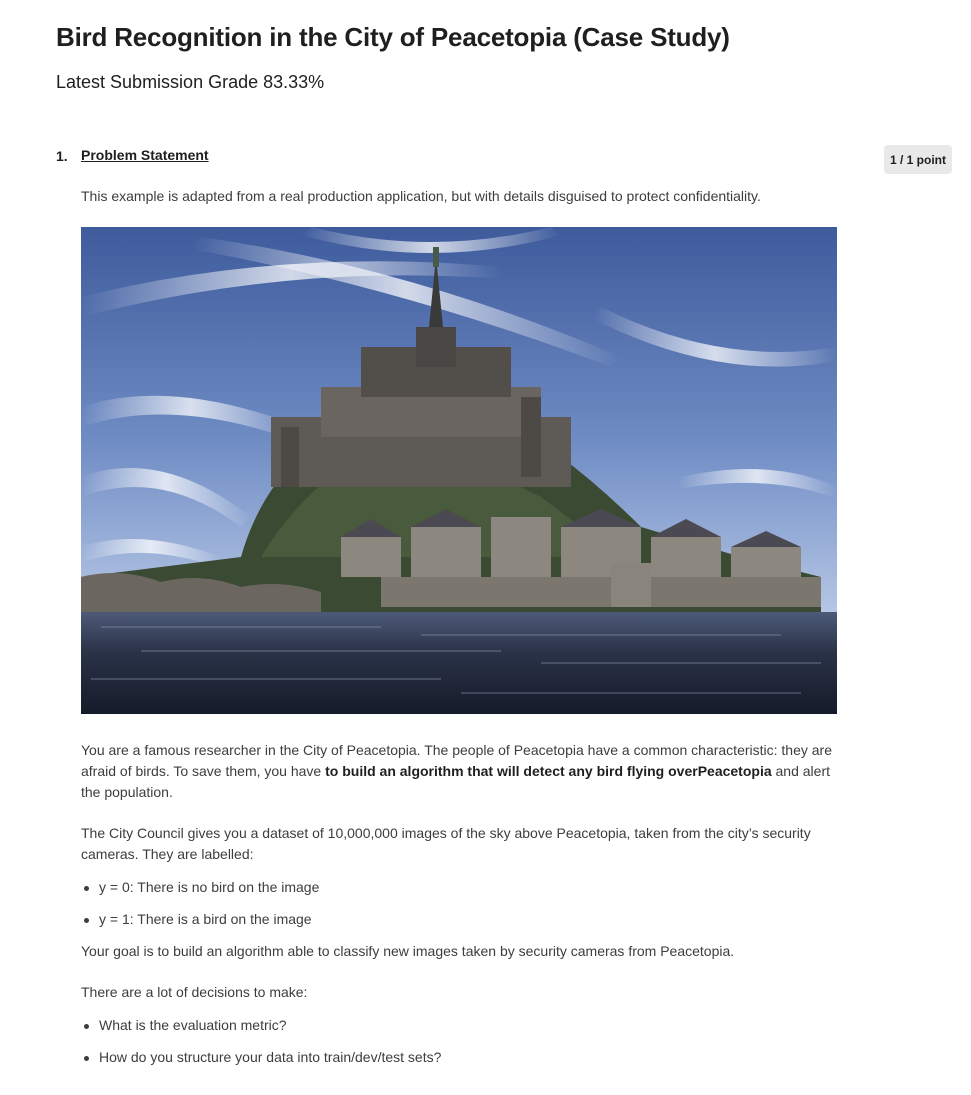  What do you see at coordinates (190, 82) in the screenshot?
I see `latest-submission-grade: Latest Submission Grade 83.33%` at bounding box center [190, 82].